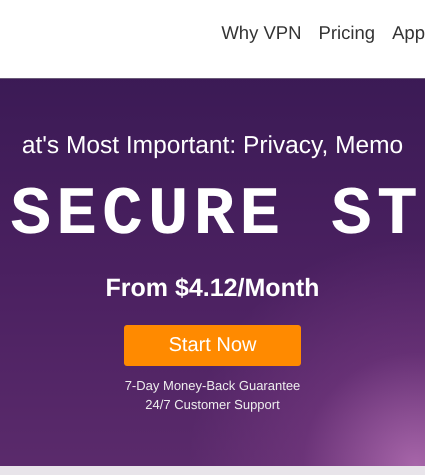  Describe the element at coordinates (213, 288) in the screenshot. I see `price-text: From $4.12/Month` at that location.